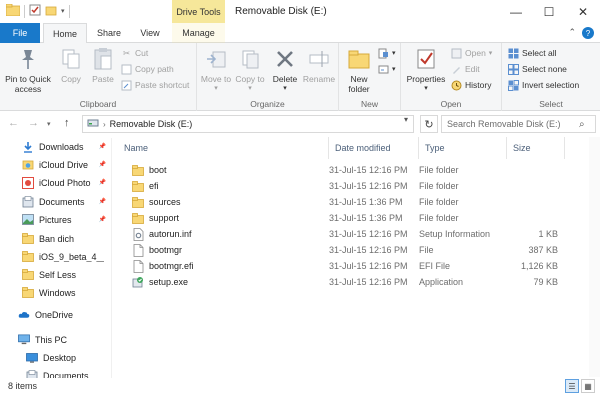  What do you see at coordinates (35, 11) in the screenshot?
I see `properties-check-icon` at bounding box center [35, 11].